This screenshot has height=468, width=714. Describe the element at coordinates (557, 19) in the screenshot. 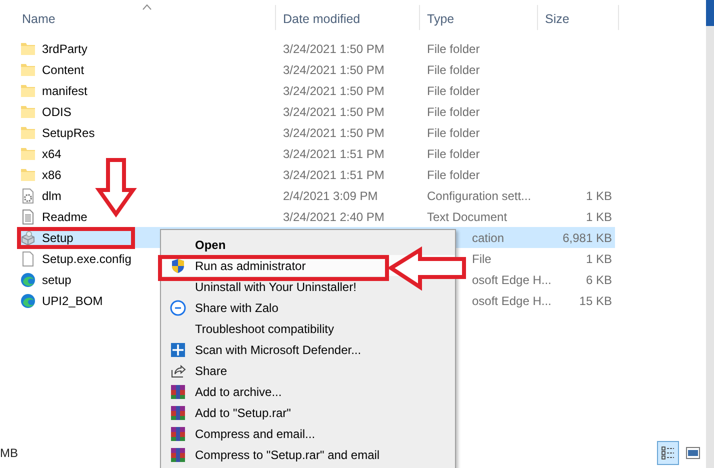

I see `column-header: Size` at that location.